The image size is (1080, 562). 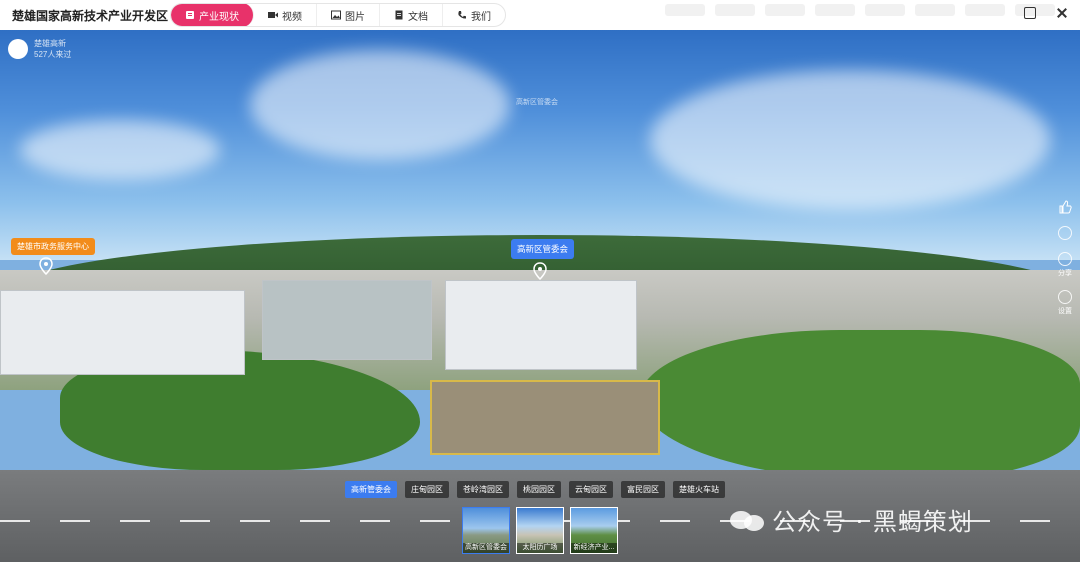 What do you see at coordinates (747, 520) in the screenshot?
I see `wechat-icon` at bounding box center [747, 520].